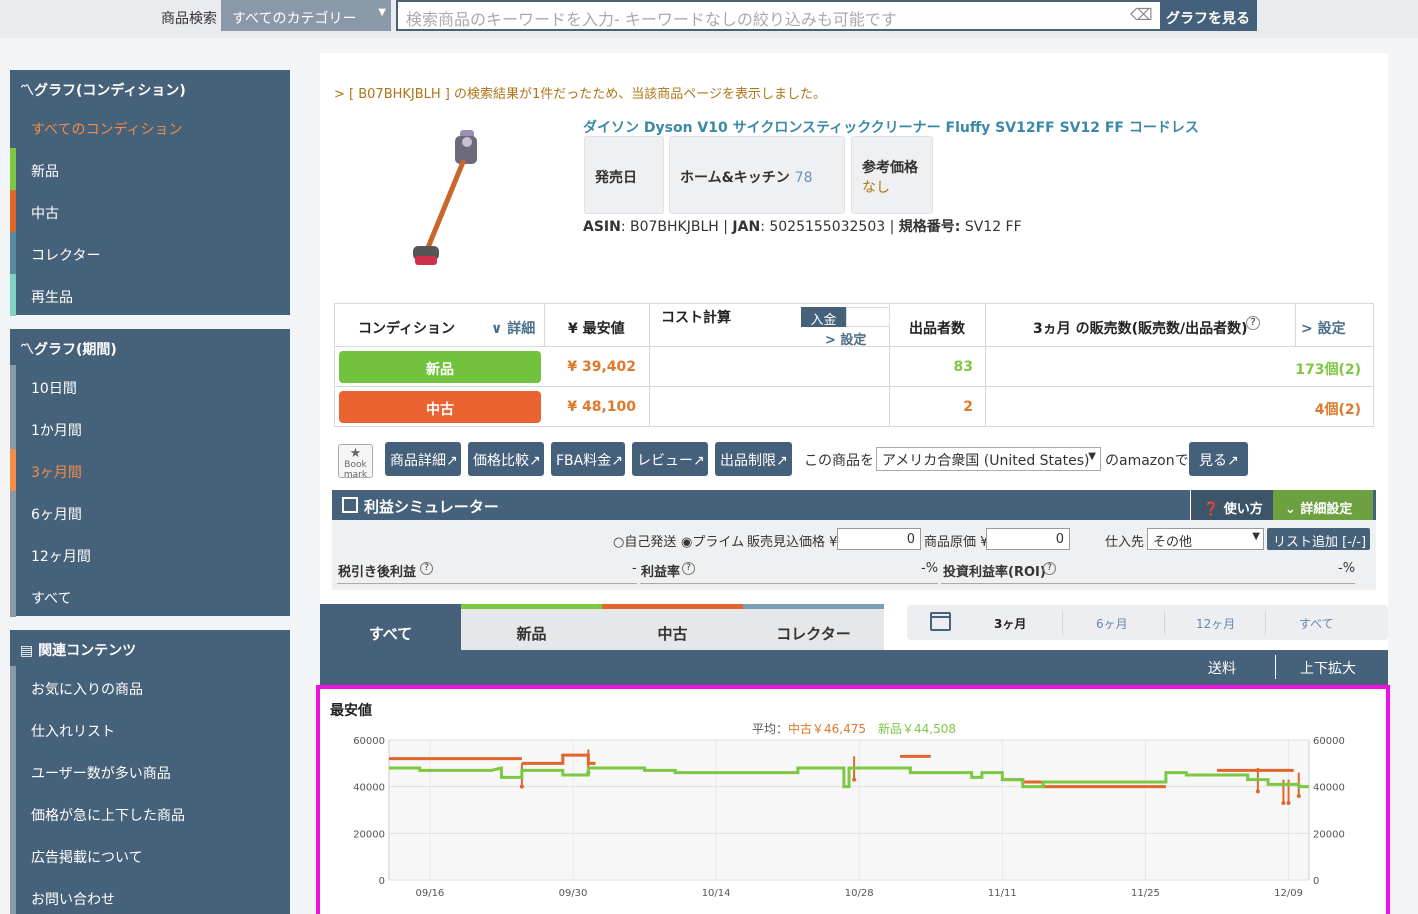  What do you see at coordinates (150, 127) in the screenshot?
I see `sidebar-item-all-conditions: すべてのコンディション` at bounding box center [150, 127].